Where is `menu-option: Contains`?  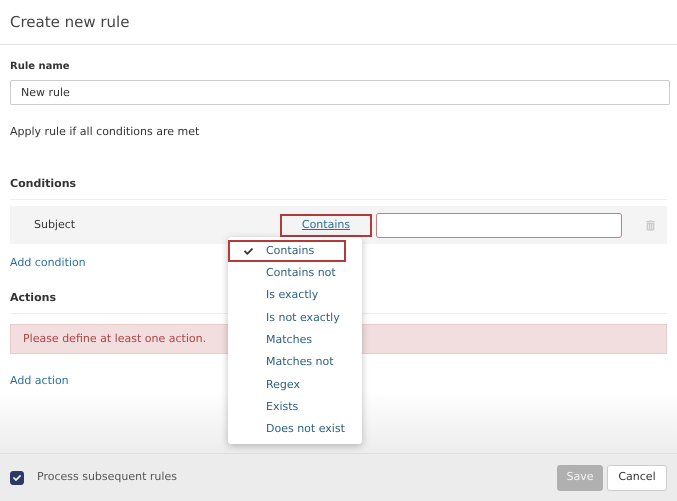 menu-option: Contains is located at coordinates (287, 251).